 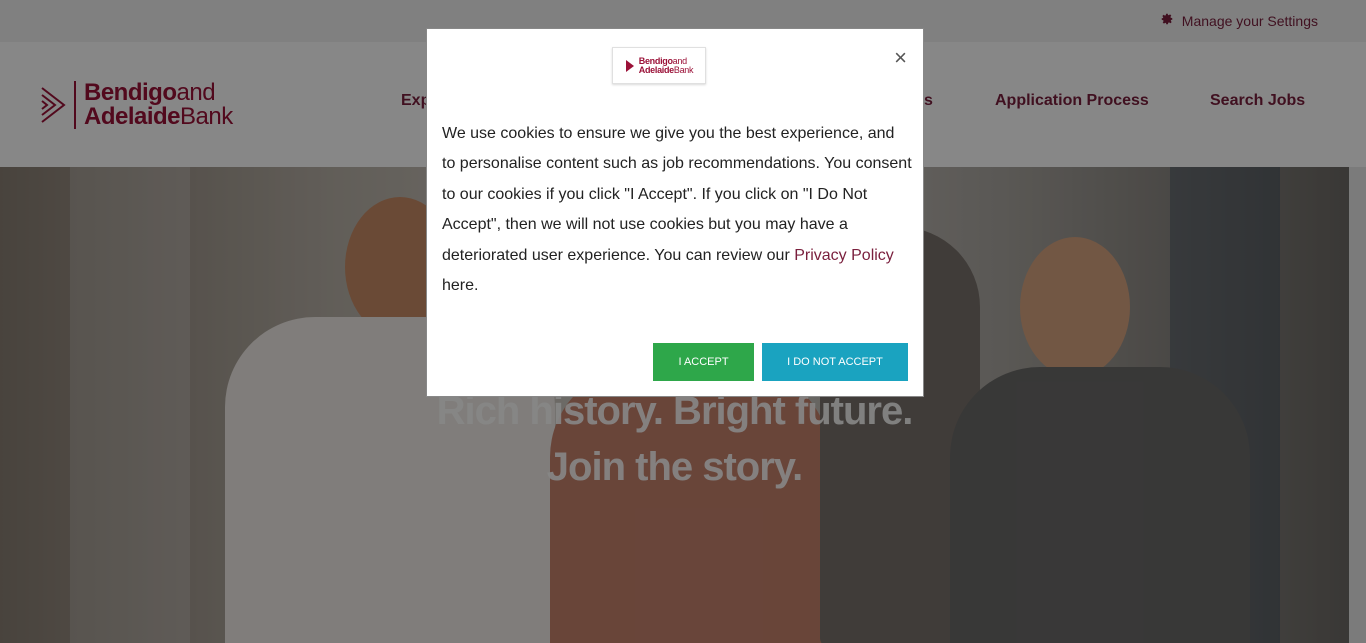 I want to click on chevron-logo-icon, so click(x=629, y=65).